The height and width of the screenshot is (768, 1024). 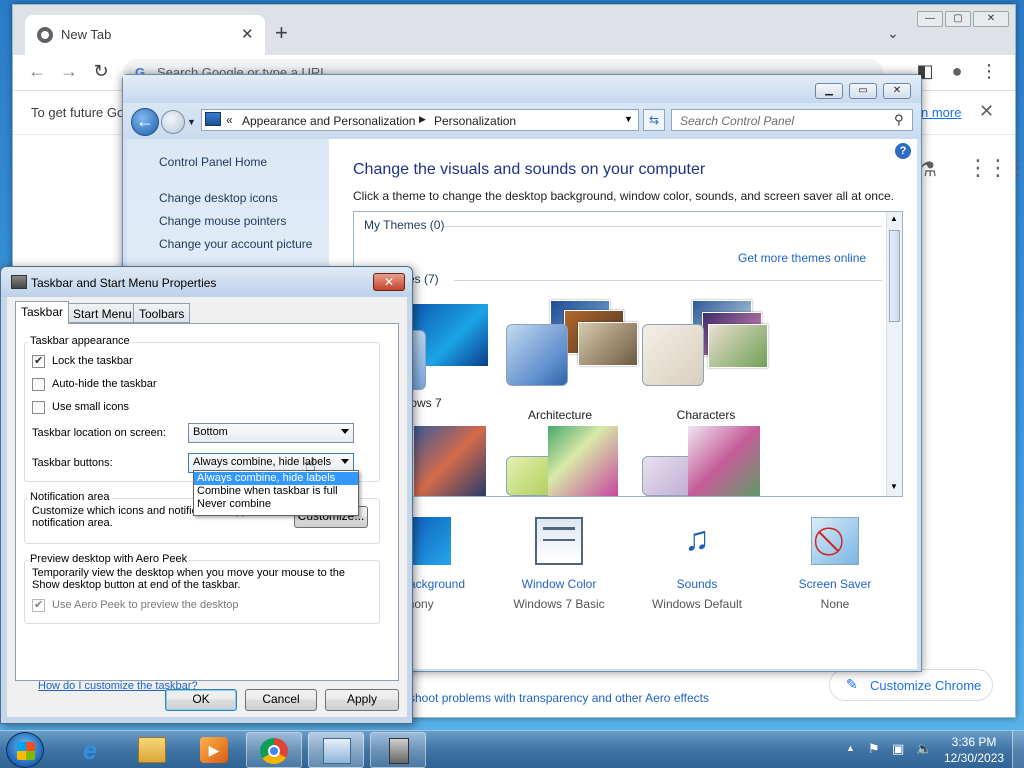 I want to click on google-apps-grid-icon: ⋮⋮⋮, so click(x=995, y=168).